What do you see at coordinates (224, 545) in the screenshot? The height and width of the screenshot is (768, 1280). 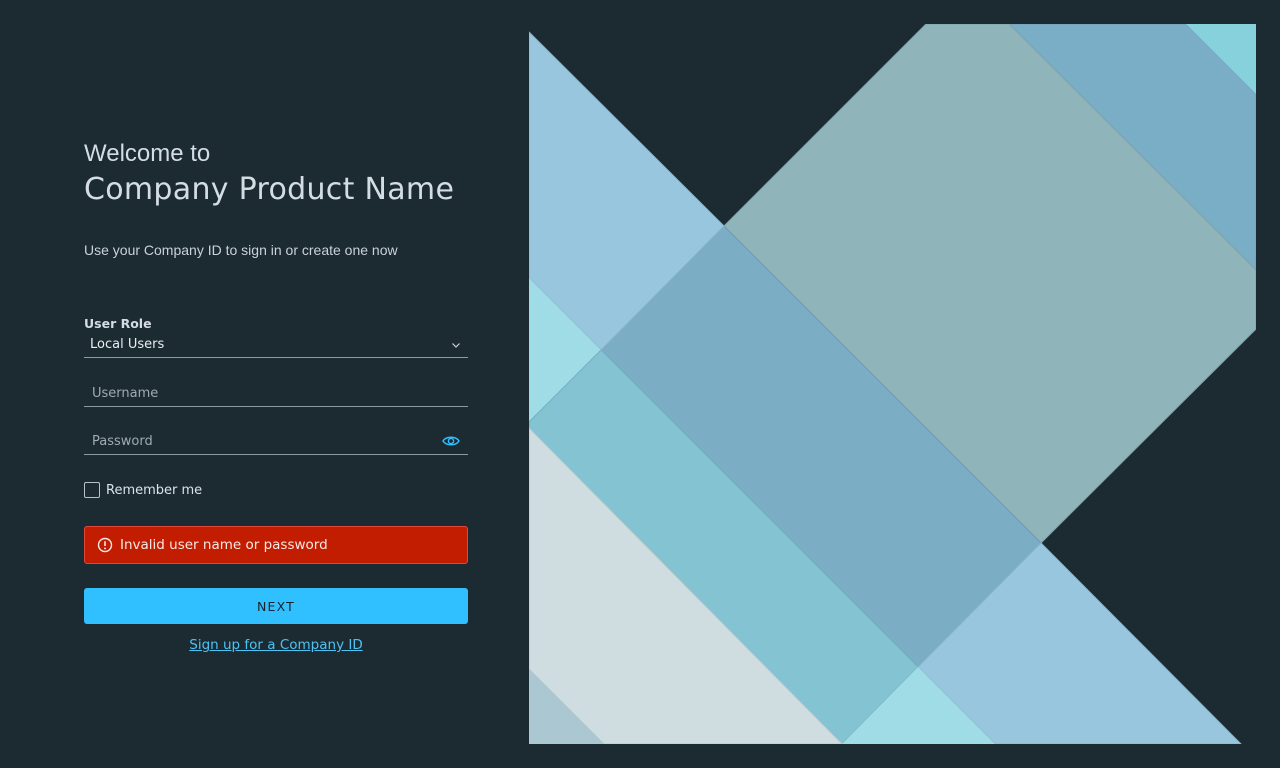 I see `error-message: Invalid user name or password` at bounding box center [224, 545].